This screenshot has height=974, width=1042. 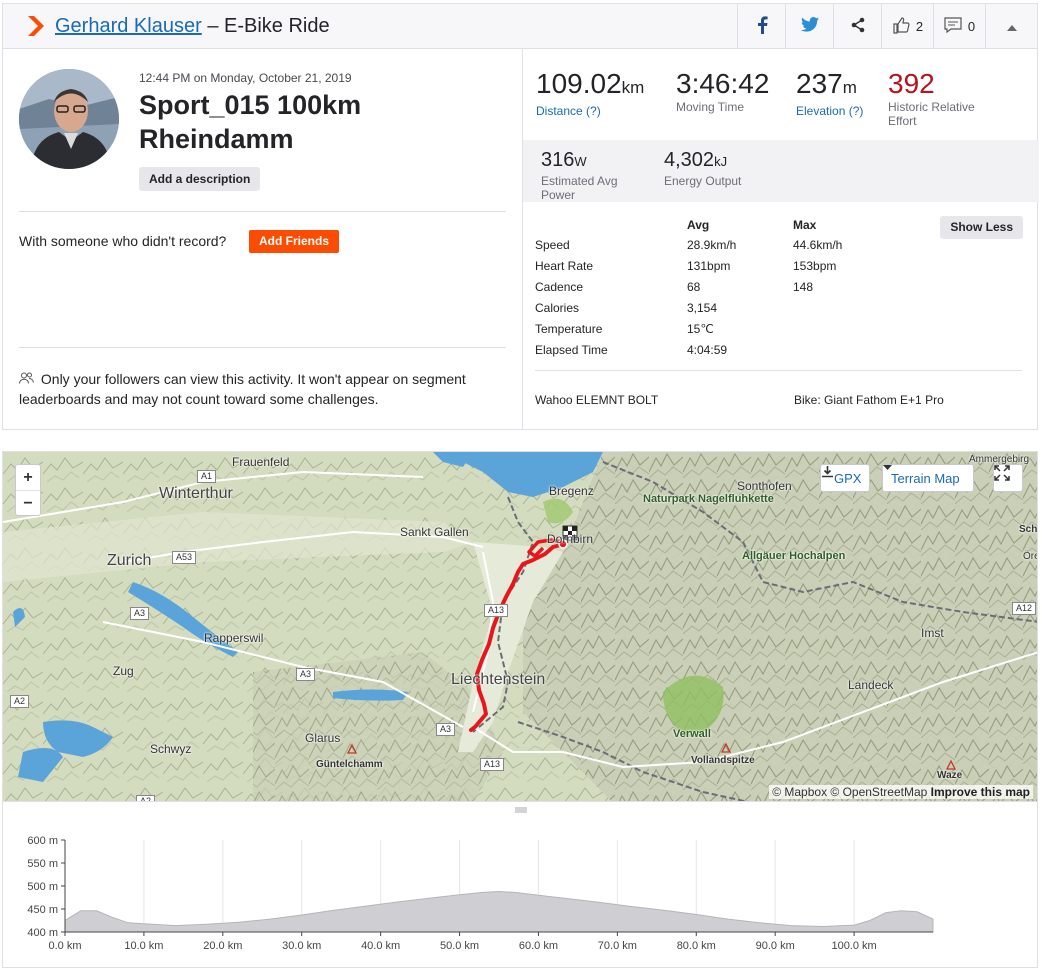 I want to click on map-label-liechtenstein: Liechtenstein, so click(x=498, y=679).